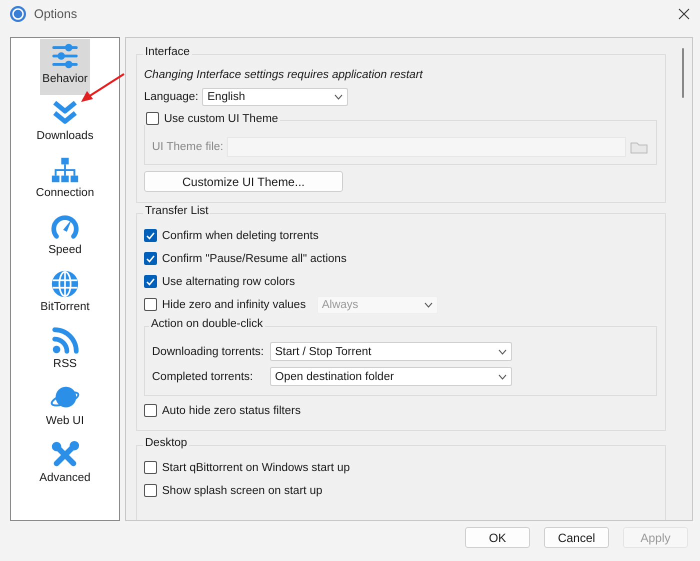  I want to click on language-dropdown: English, so click(275, 97).